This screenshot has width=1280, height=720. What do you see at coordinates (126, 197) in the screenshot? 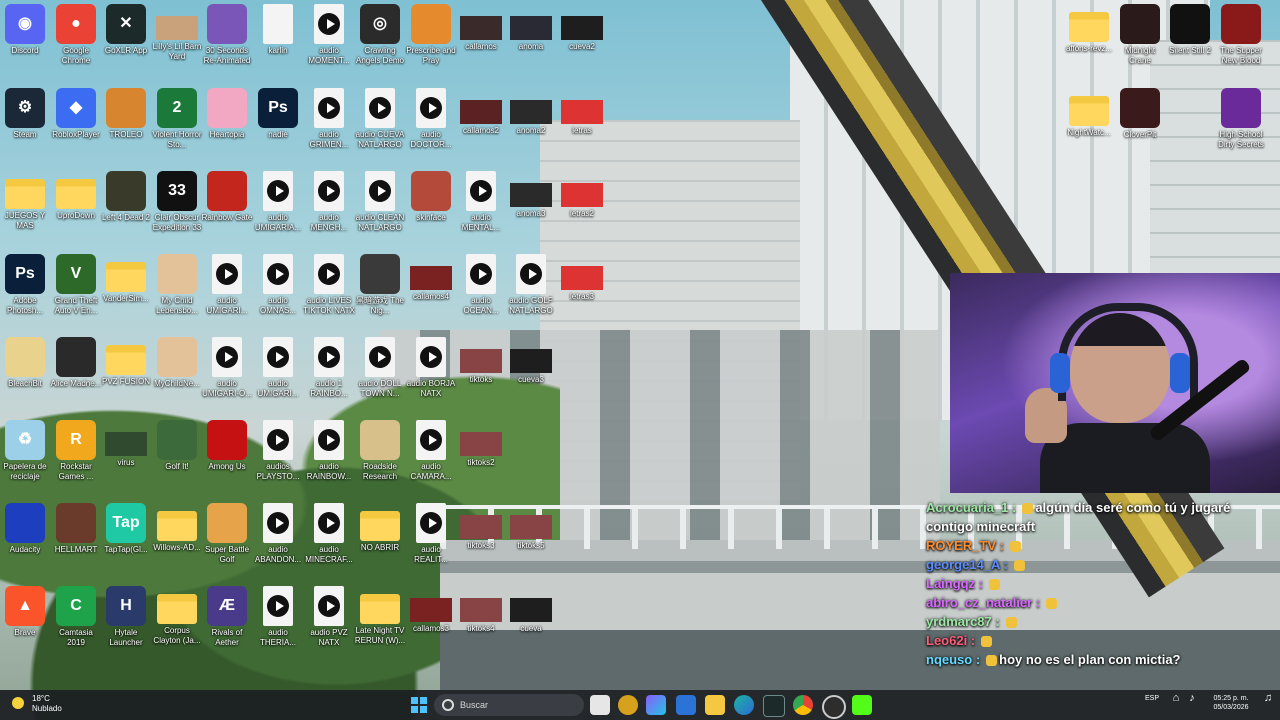
I see `desktop-icon-left-4-dead-2: Left 4 Dead 2` at bounding box center [126, 197].